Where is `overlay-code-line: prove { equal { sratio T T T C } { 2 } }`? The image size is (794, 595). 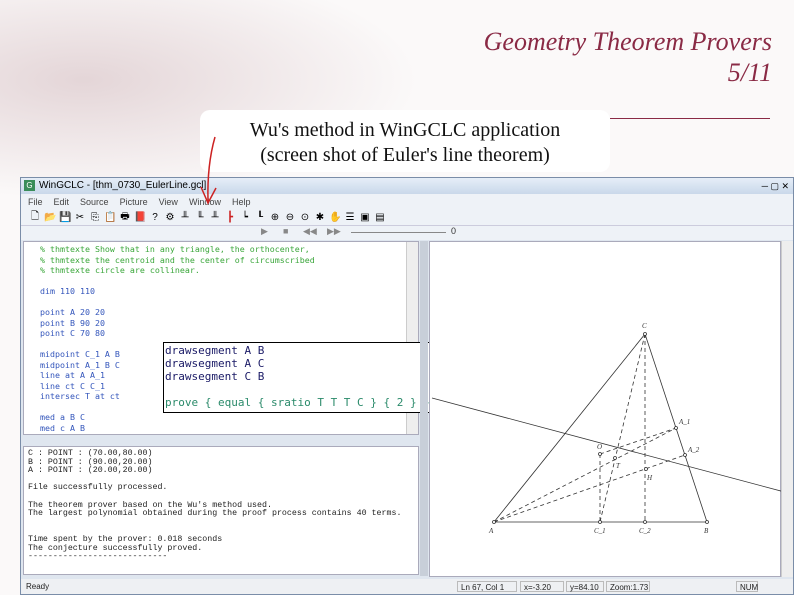
overlay-code-line: prove { equal { sratio T T T C } { 2 } } is located at coordinates (297, 402).